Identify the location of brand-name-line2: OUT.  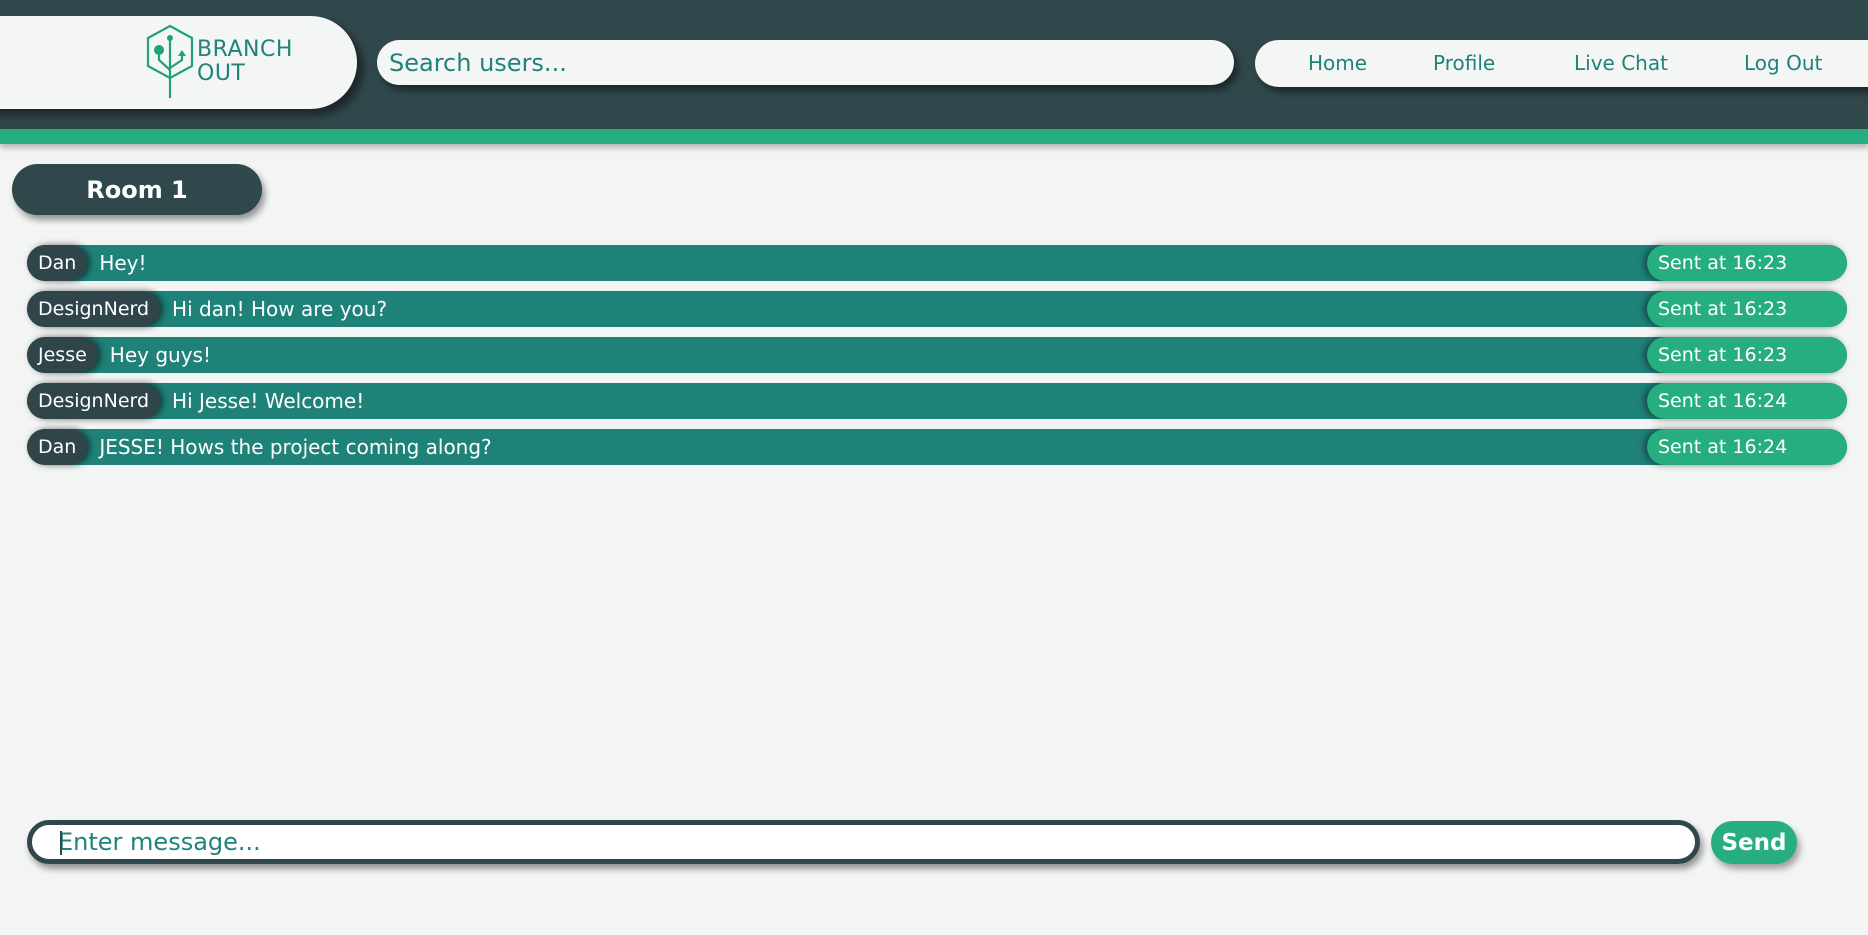
(221, 73).